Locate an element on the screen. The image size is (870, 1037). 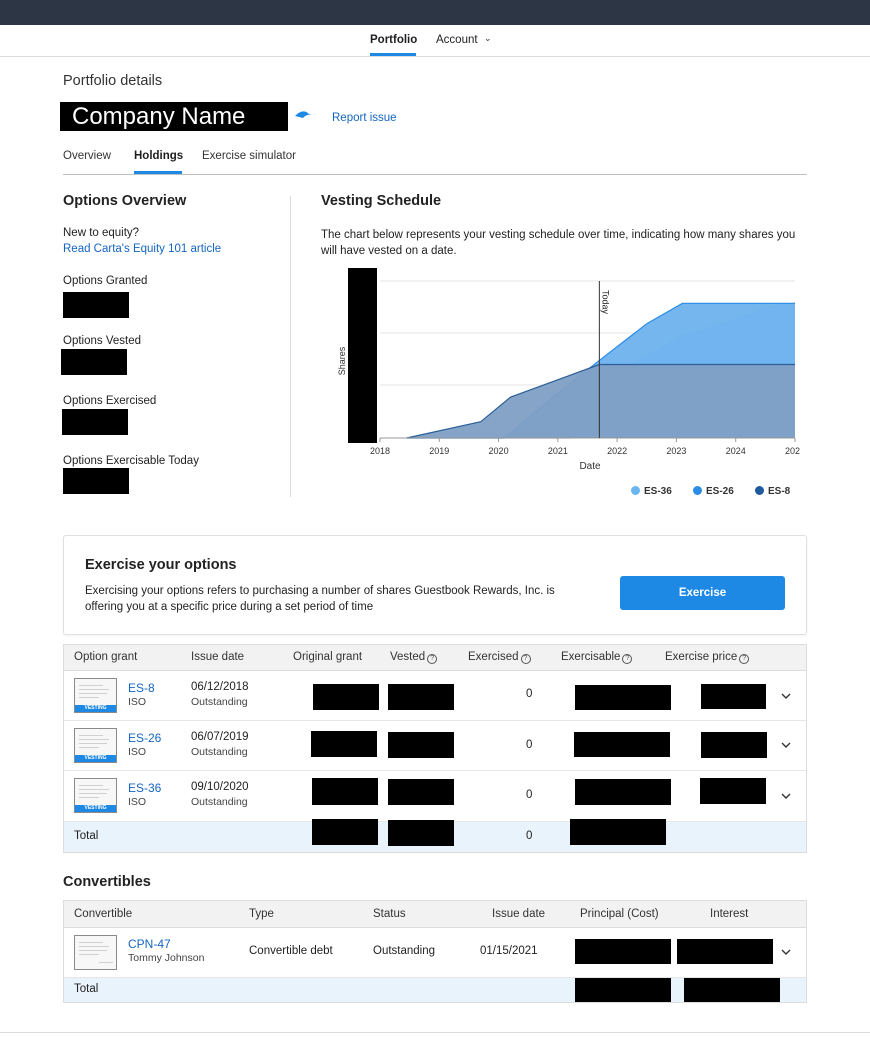
vesting-schedule-title: Vesting Schedule is located at coordinates (381, 201).